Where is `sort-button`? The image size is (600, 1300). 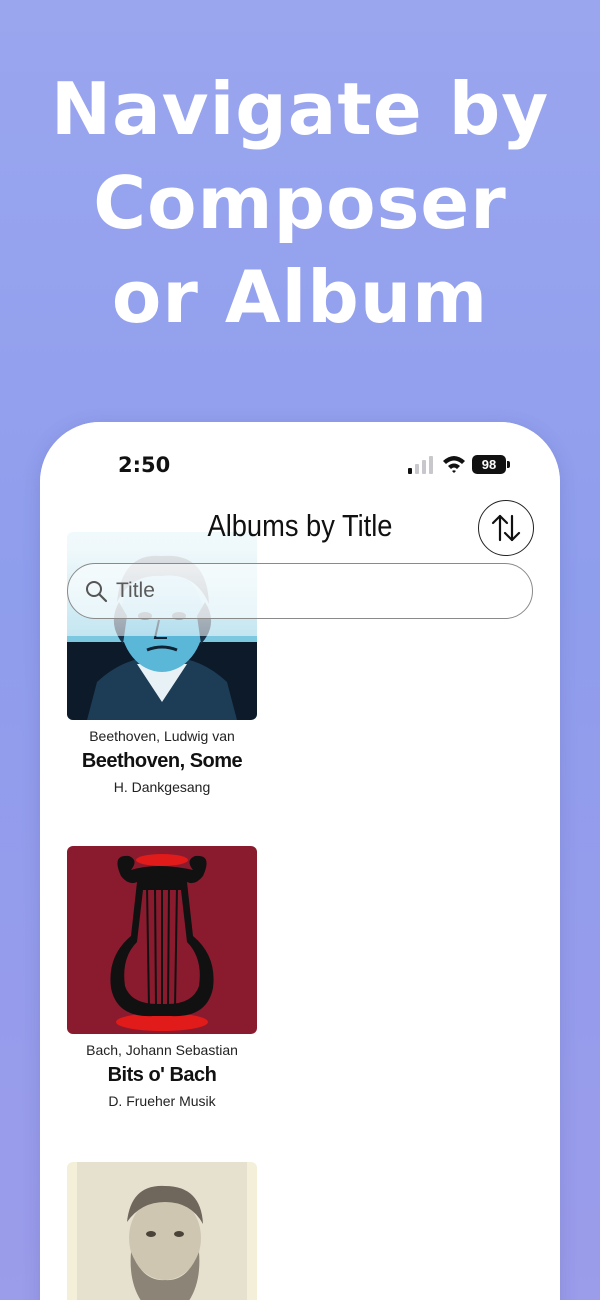 sort-button is located at coordinates (506, 528).